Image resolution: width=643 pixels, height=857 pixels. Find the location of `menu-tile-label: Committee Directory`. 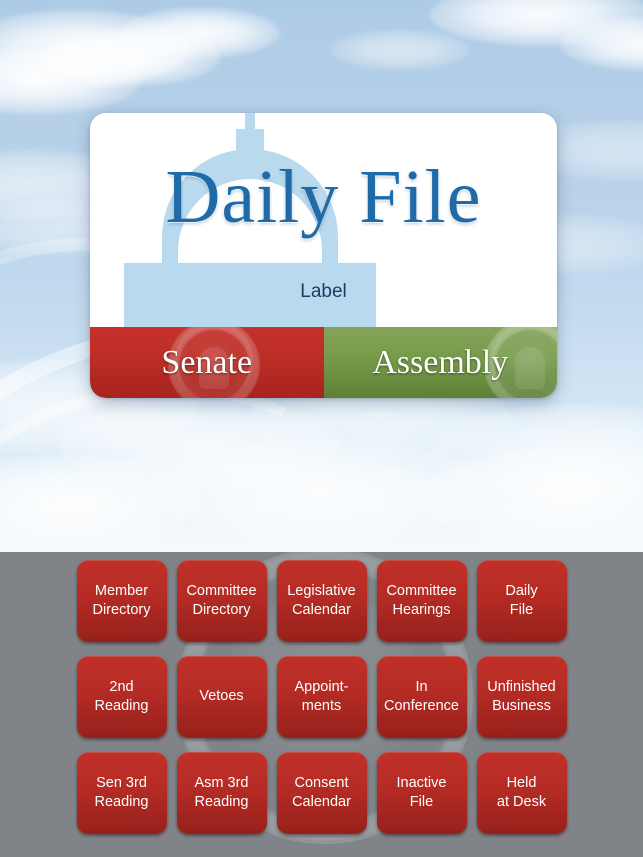

menu-tile-label: Committee Directory is located at coordinates (221, 600).